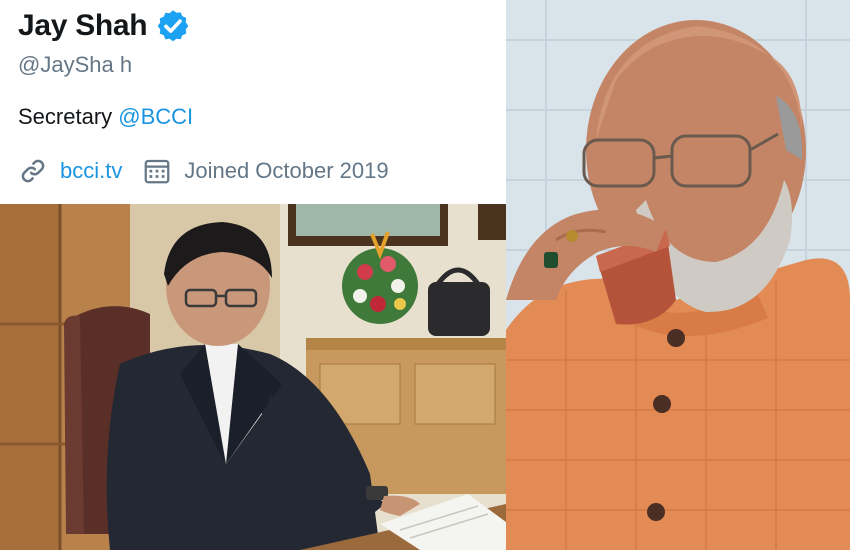  What do you see at coordinates (33, 171) in the screenshot?
I see `link-icon` at bounding box center [33, 171].